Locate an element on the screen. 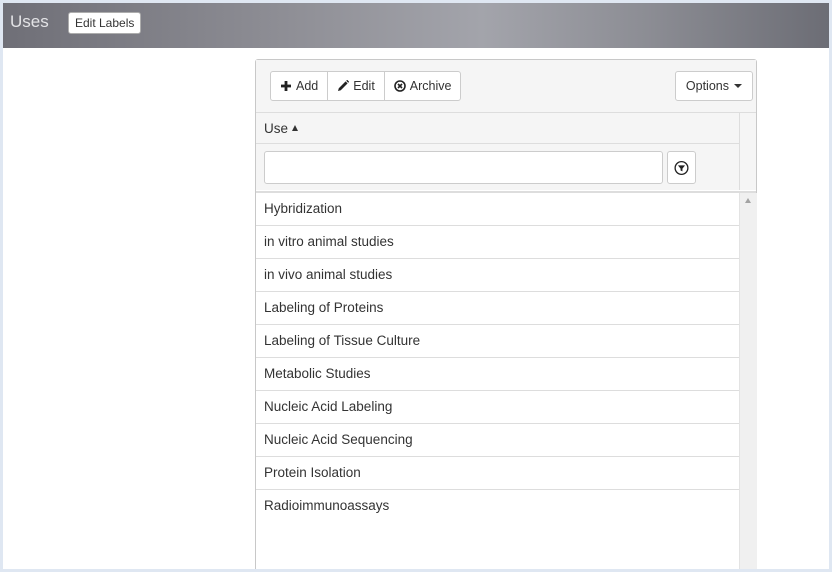 Image resolution: width=832 pixels, height=572 pixels. edit-button-label: Edit is located at coordinates (364, 86).